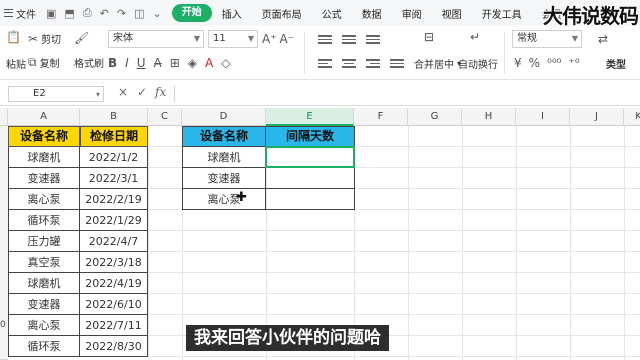 Image resolution: width=640 pixels, height=360 pixels. What do you see at coordinates (20, 13) in the screenshot?
I see `file-menu: 文件` at bounding box center [20, 13].